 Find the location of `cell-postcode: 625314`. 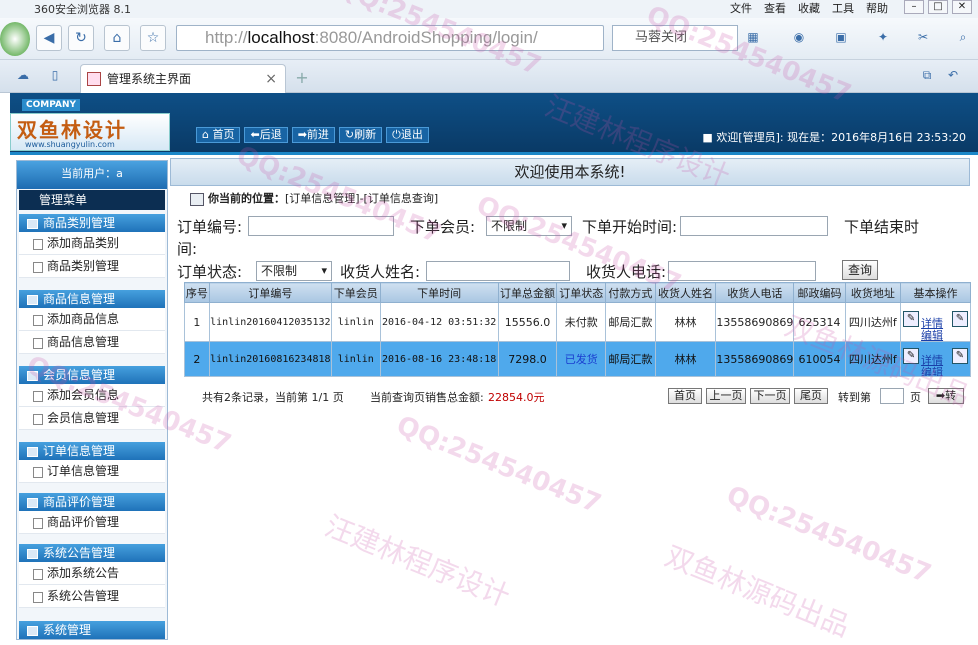

cell-postcode: 625314 is located at coordinates (819, 322).